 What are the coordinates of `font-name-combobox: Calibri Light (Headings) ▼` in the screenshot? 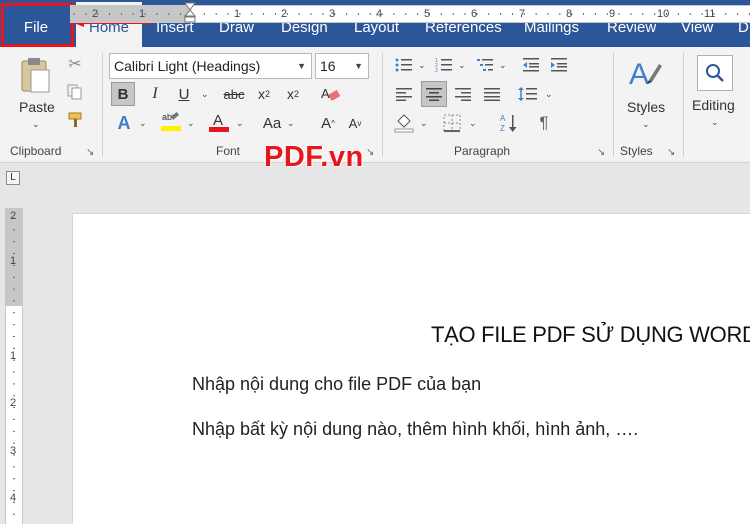 It's located at (210, 66).